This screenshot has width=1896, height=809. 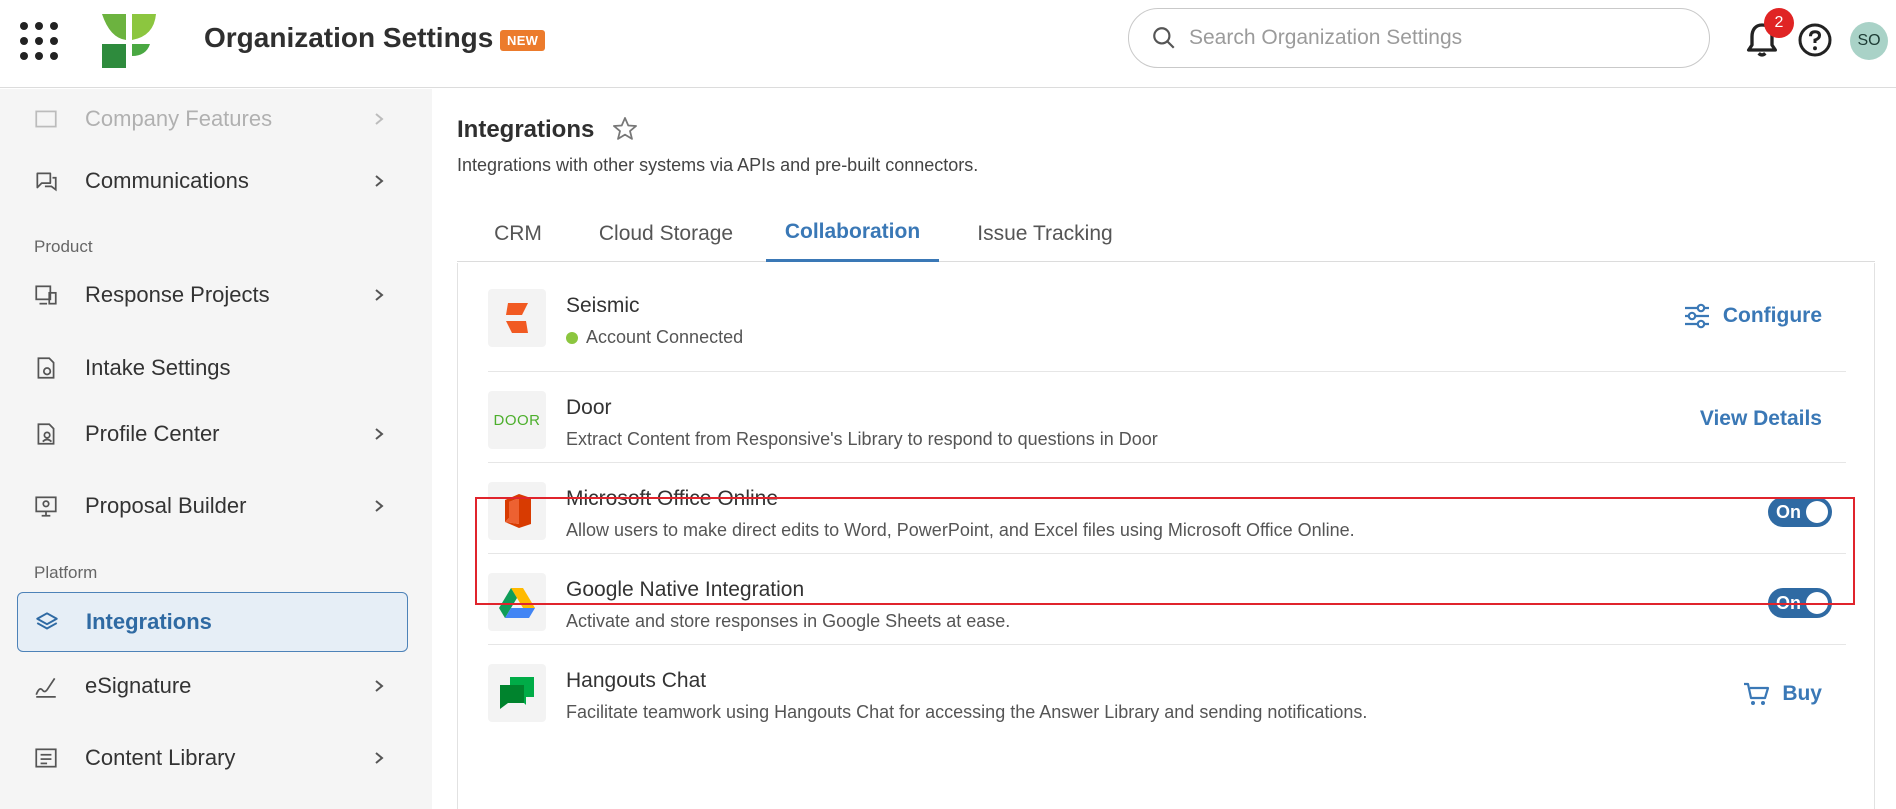 I want to click on sidebar-item-intake-settings: Intake Settings, so click(x=212, y=368).